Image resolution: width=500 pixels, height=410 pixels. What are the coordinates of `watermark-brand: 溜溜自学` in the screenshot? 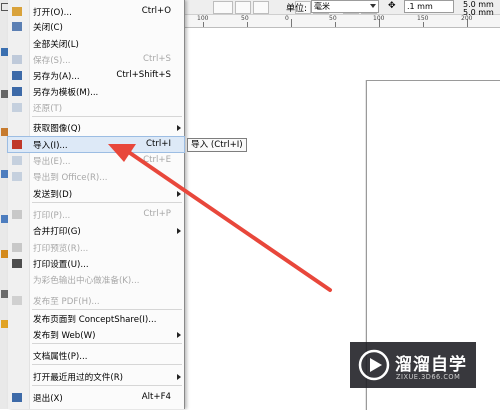 It's located at (431, 365).